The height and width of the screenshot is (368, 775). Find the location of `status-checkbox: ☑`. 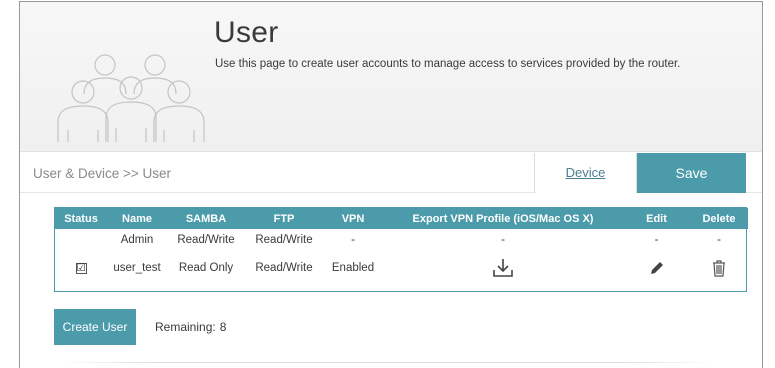

status-checkbox: ☑ is located at coordinates (81, 268).